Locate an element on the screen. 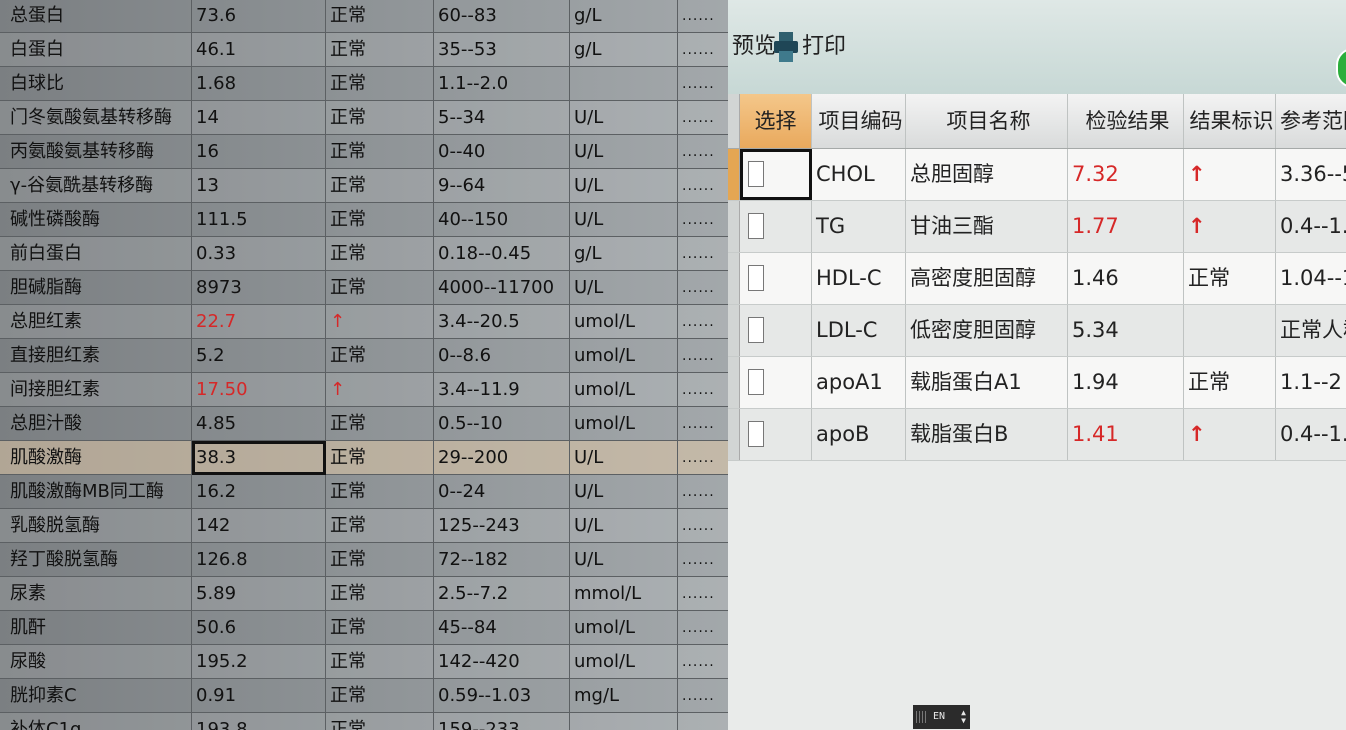 This screenshot has width=1346, height=730. result-value-cell: 16.2 is located at coordinates (259, 492).